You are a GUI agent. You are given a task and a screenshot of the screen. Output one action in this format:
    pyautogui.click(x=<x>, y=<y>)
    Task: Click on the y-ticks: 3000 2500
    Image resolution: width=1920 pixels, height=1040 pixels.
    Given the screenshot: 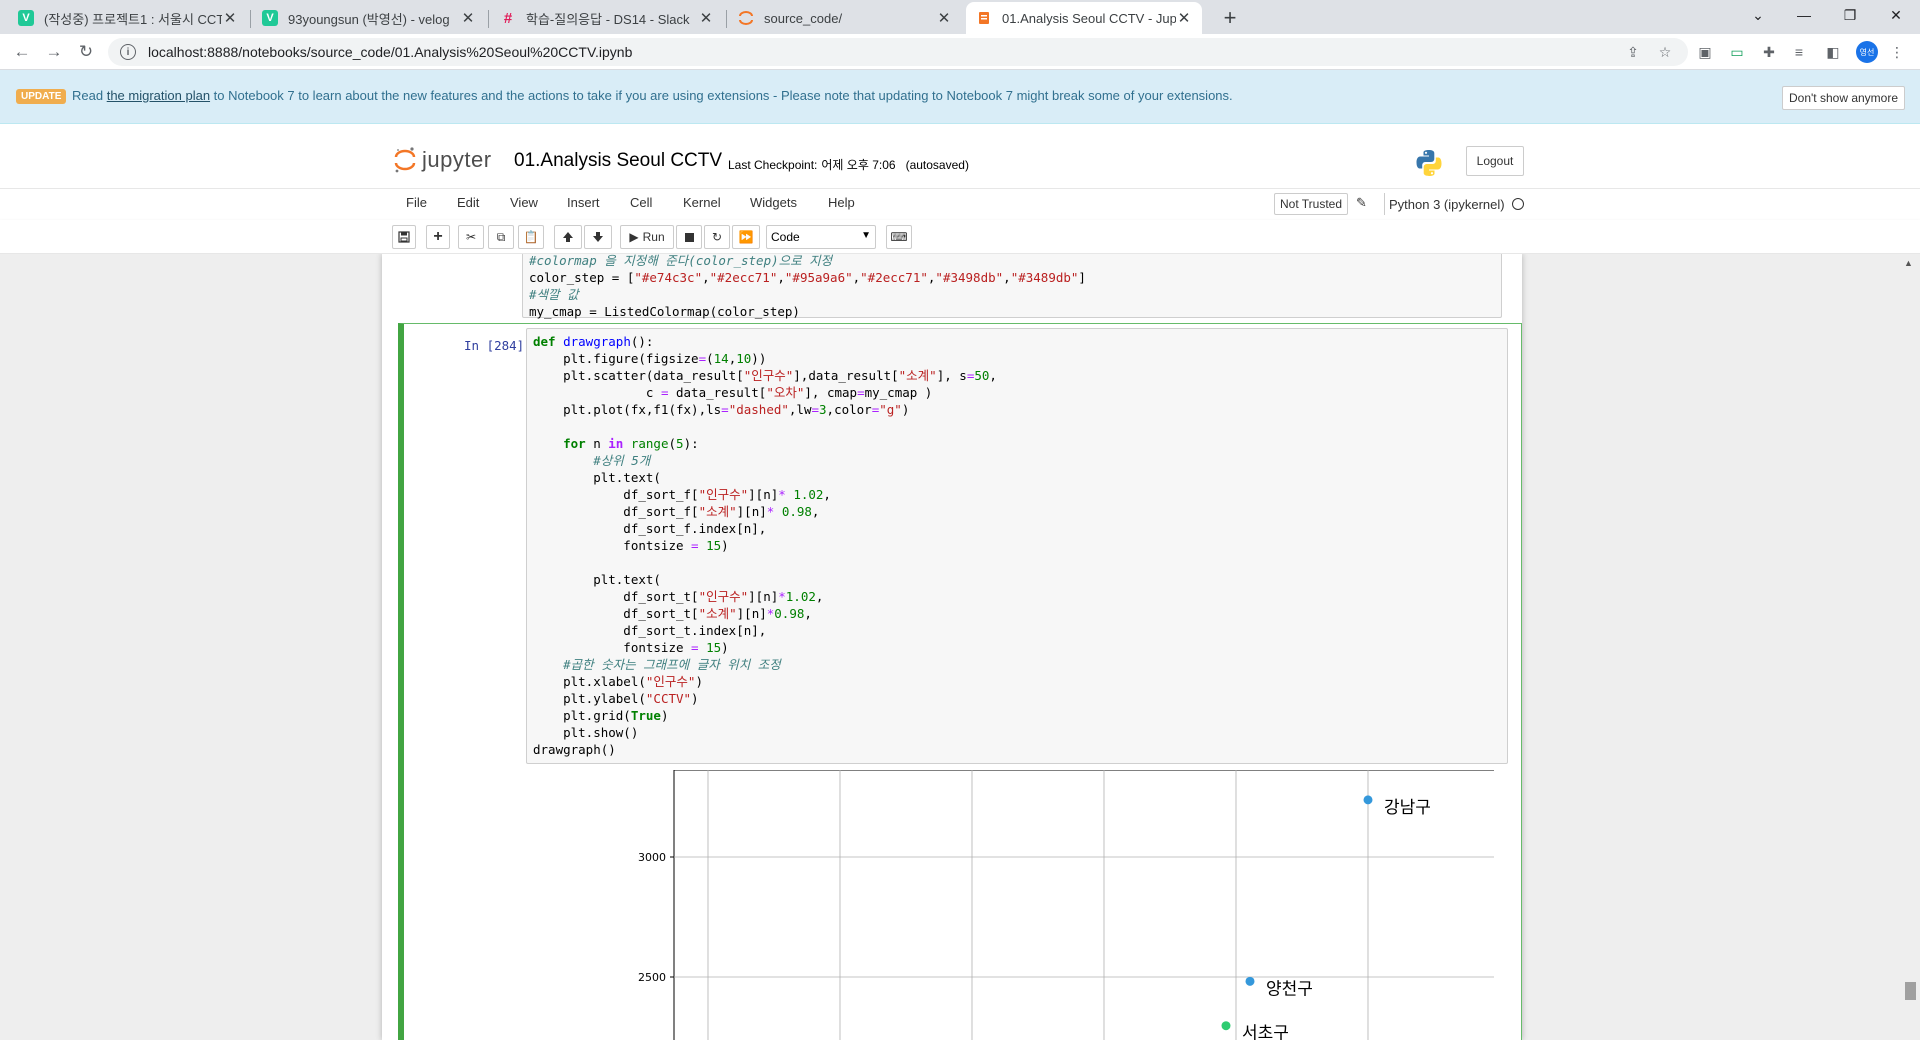 What is the action you would take?
    pyautogui.click(x=656, y=917)
    